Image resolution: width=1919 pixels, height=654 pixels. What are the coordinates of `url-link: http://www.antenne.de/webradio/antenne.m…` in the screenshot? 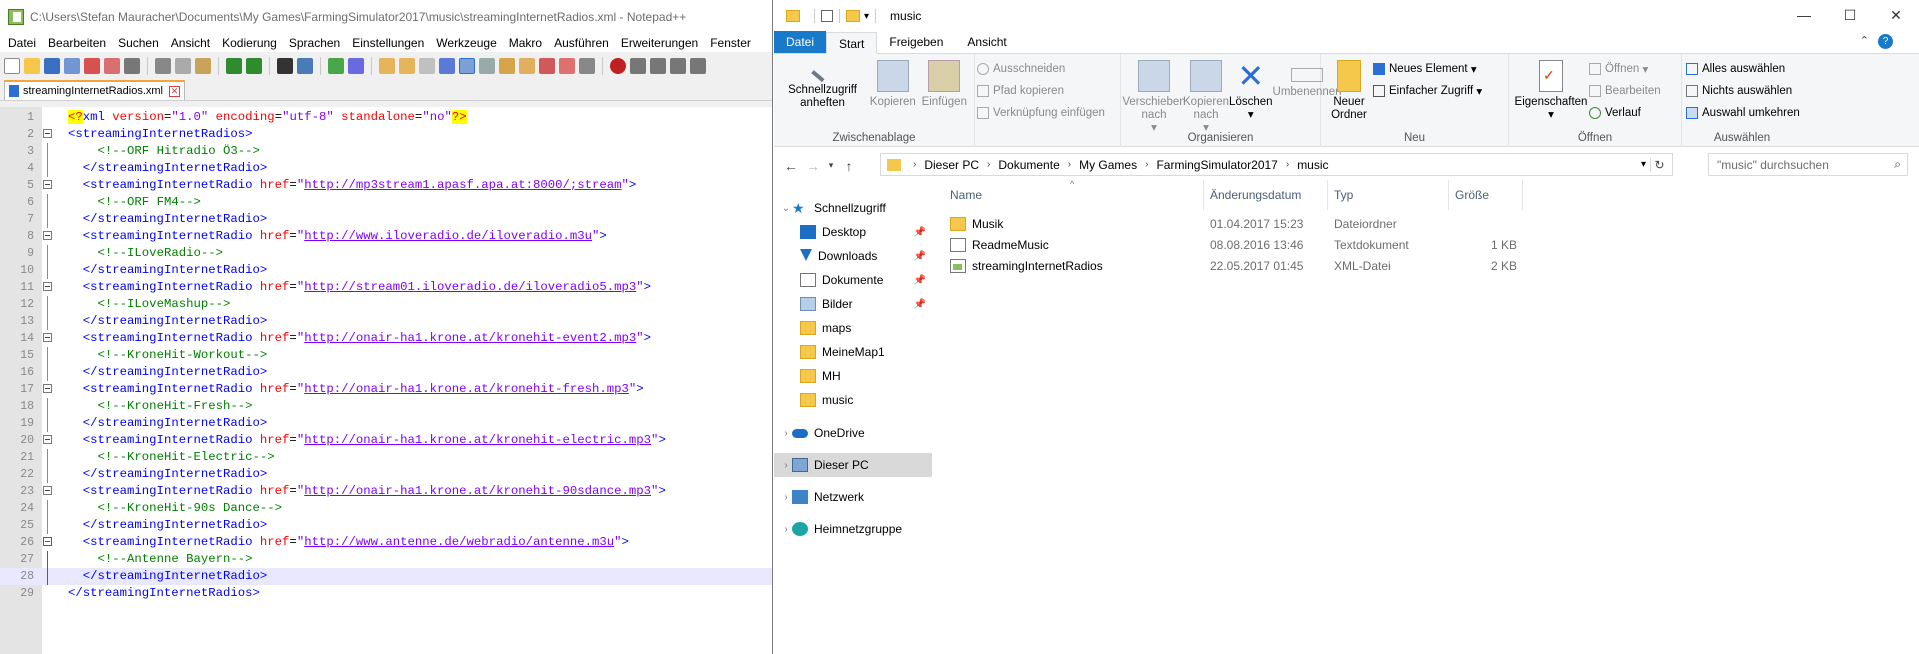 It's located at (459, 542).